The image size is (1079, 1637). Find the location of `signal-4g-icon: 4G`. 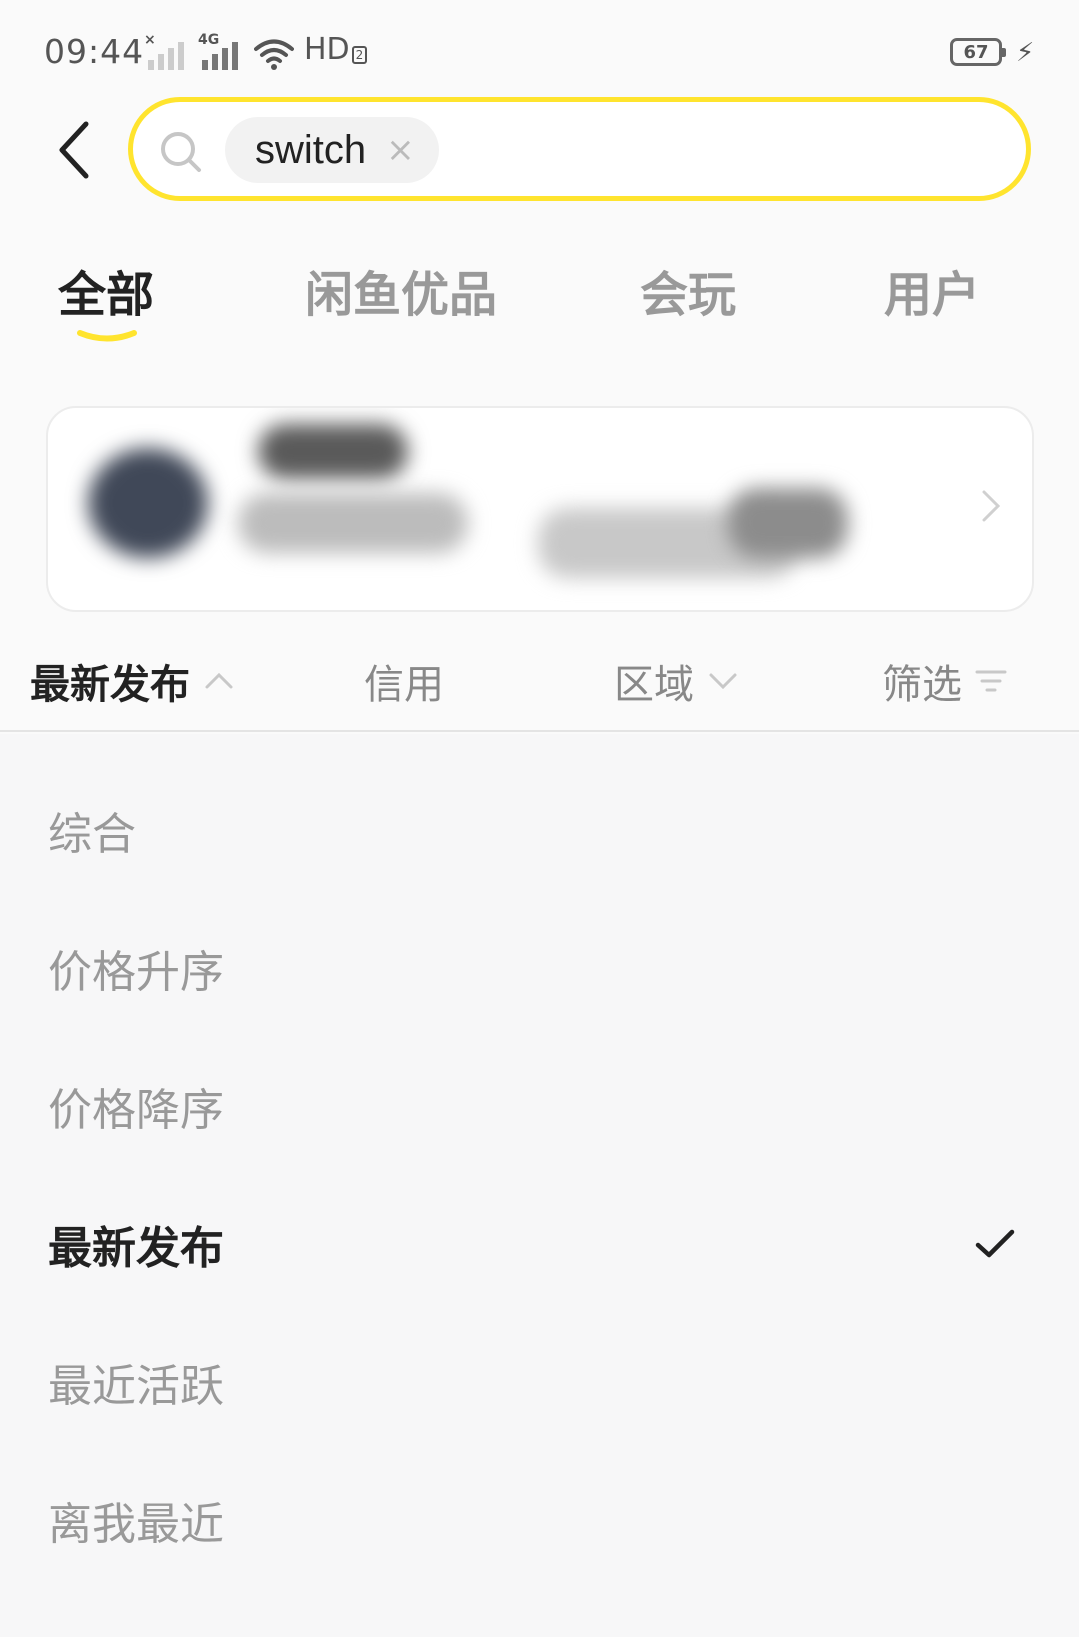

signal-4g-icon: 4G is located at coordinates (218, 51).